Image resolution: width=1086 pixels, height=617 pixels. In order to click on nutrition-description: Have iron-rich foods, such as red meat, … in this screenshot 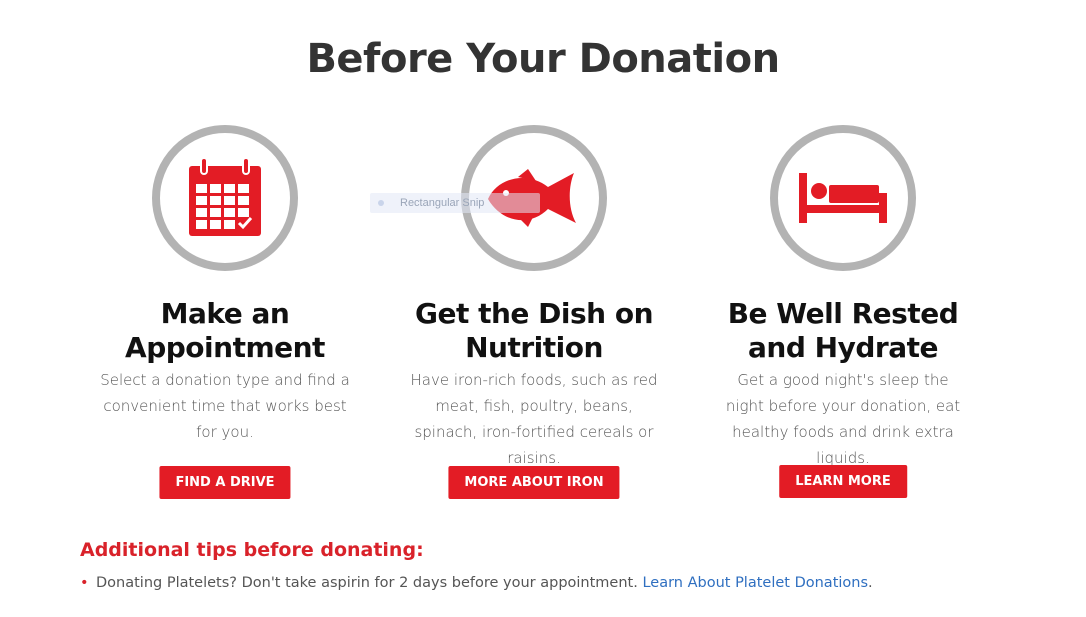, I will do `click(534, 419)`.